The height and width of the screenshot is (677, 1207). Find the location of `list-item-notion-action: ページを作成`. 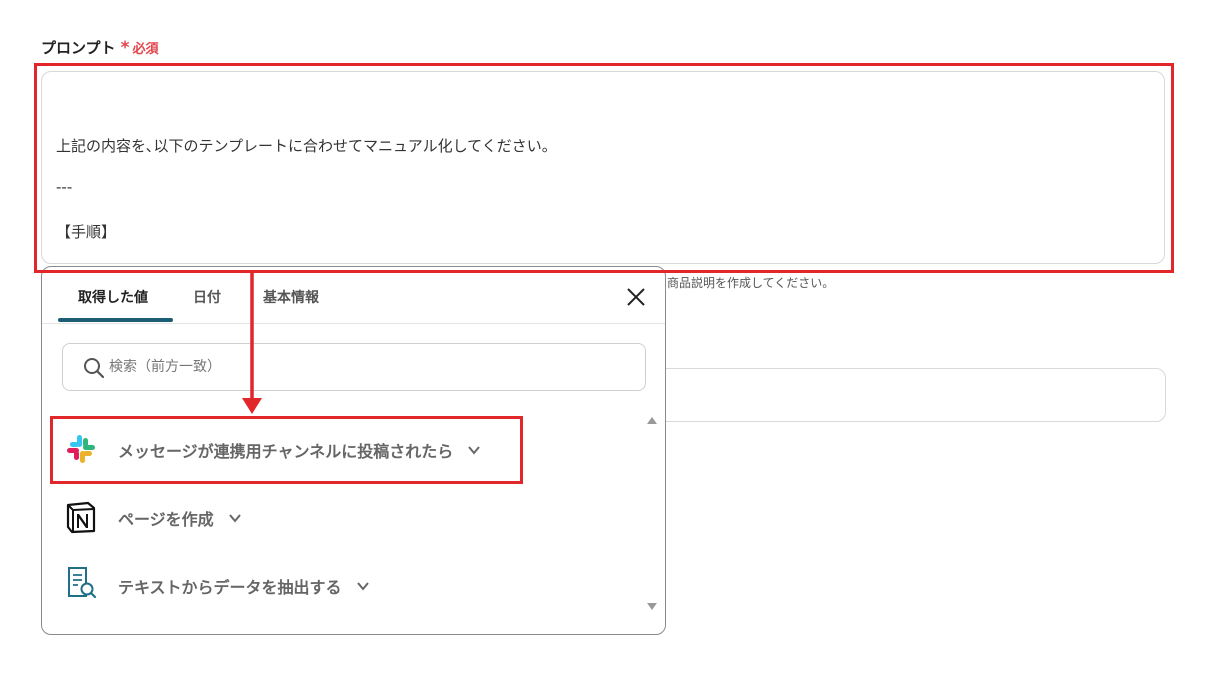

list-item-notion-action: ページを作成 is located at coordinates (342, 517).